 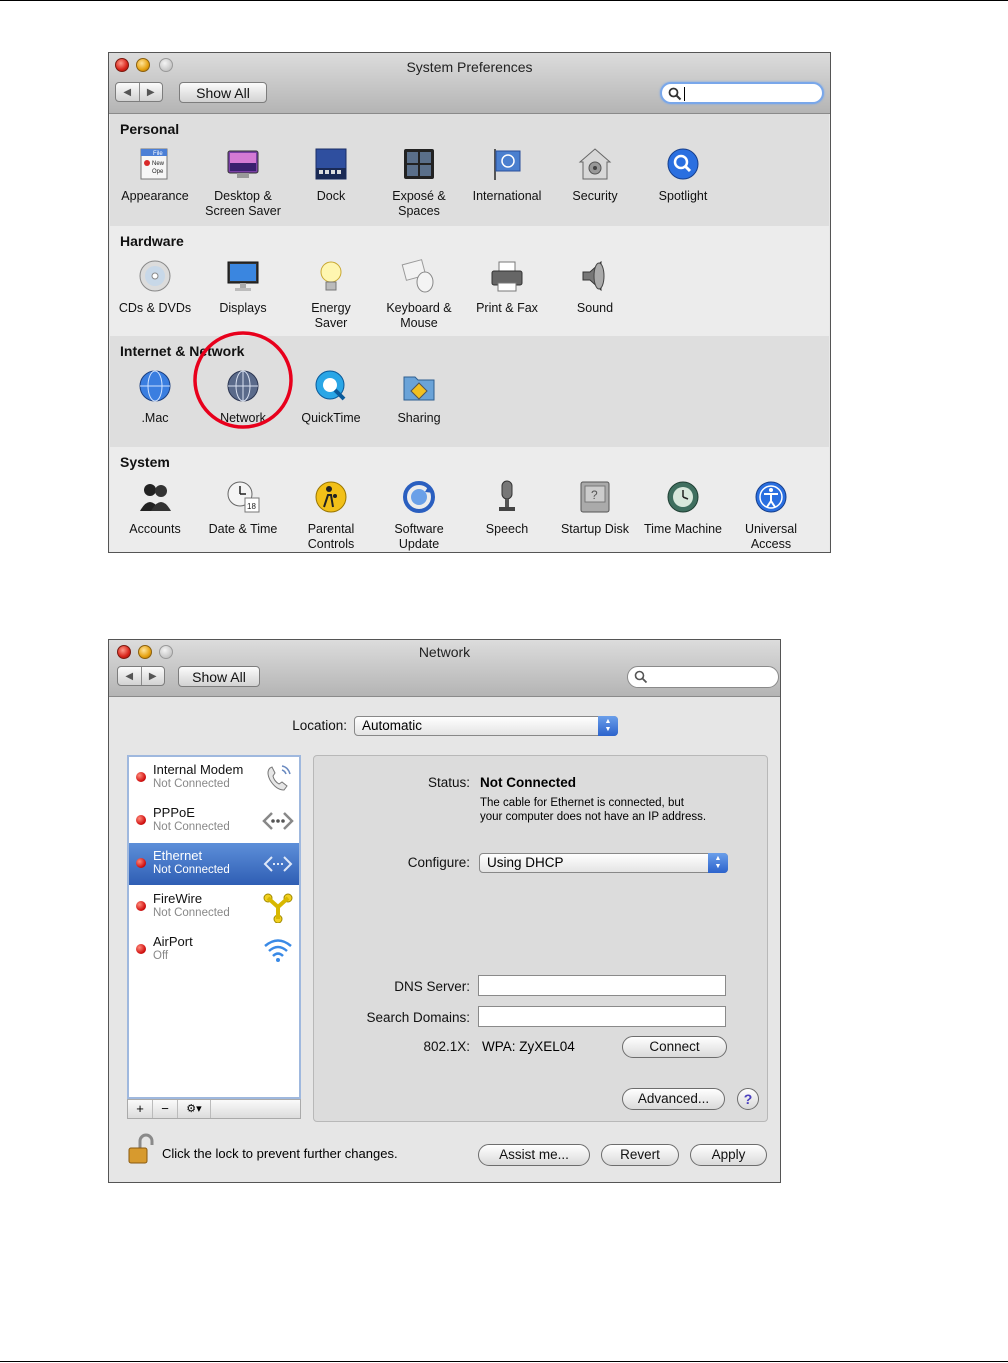 What do you see at coordinates (214, 950) in the screenshot?
I see `service-airport: AirPort Off` at bounding box center [214, 950].